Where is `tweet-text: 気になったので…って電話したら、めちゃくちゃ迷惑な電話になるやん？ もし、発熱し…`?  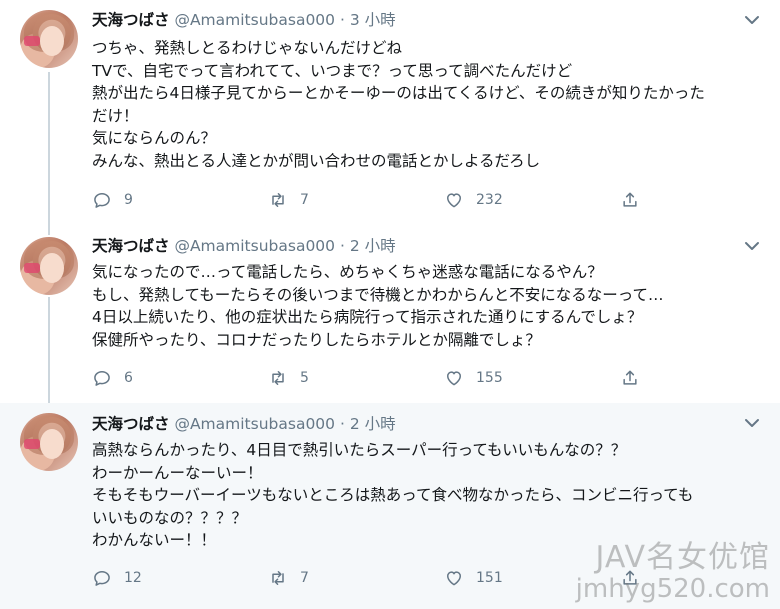
tweet-text: 気になったので…って電話したら、めちゃくちゃ迷惑な電話になるやん？ もし、発熱し… is located at coordinates (427, 306).